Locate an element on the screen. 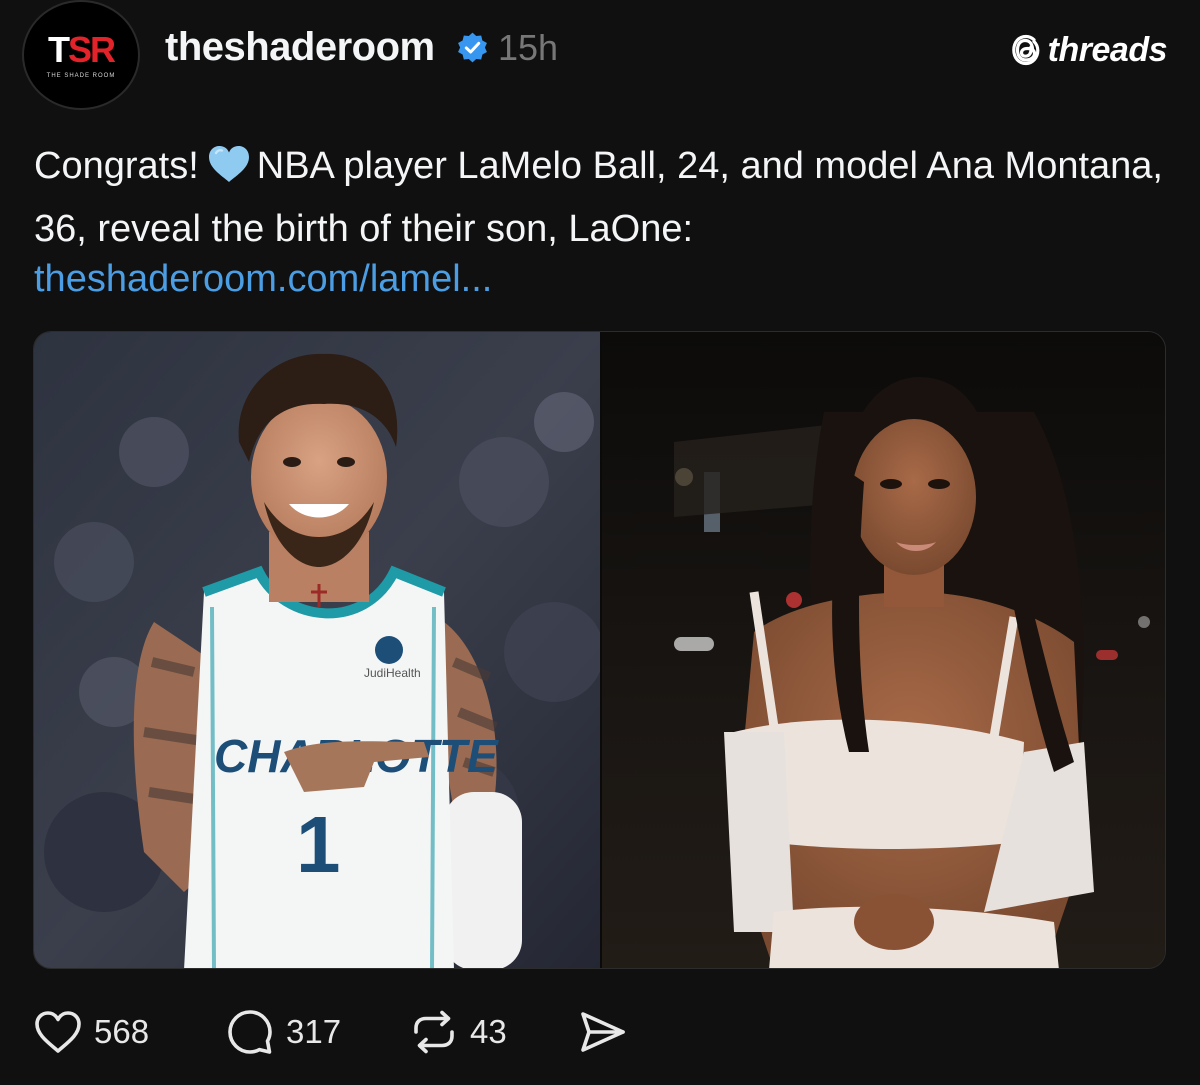 The image size is (1200, 1085). logo-letter-s: S is located at coordinates (79, 49).